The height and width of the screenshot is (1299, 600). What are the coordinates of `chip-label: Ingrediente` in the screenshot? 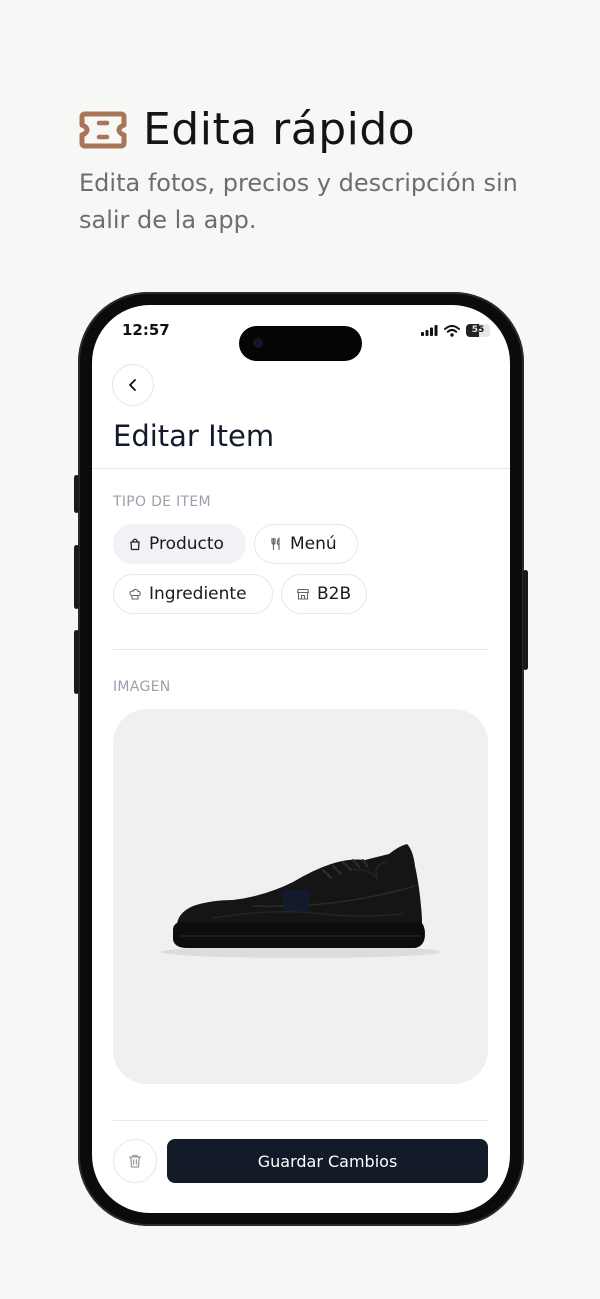 It's located at (198, 594).